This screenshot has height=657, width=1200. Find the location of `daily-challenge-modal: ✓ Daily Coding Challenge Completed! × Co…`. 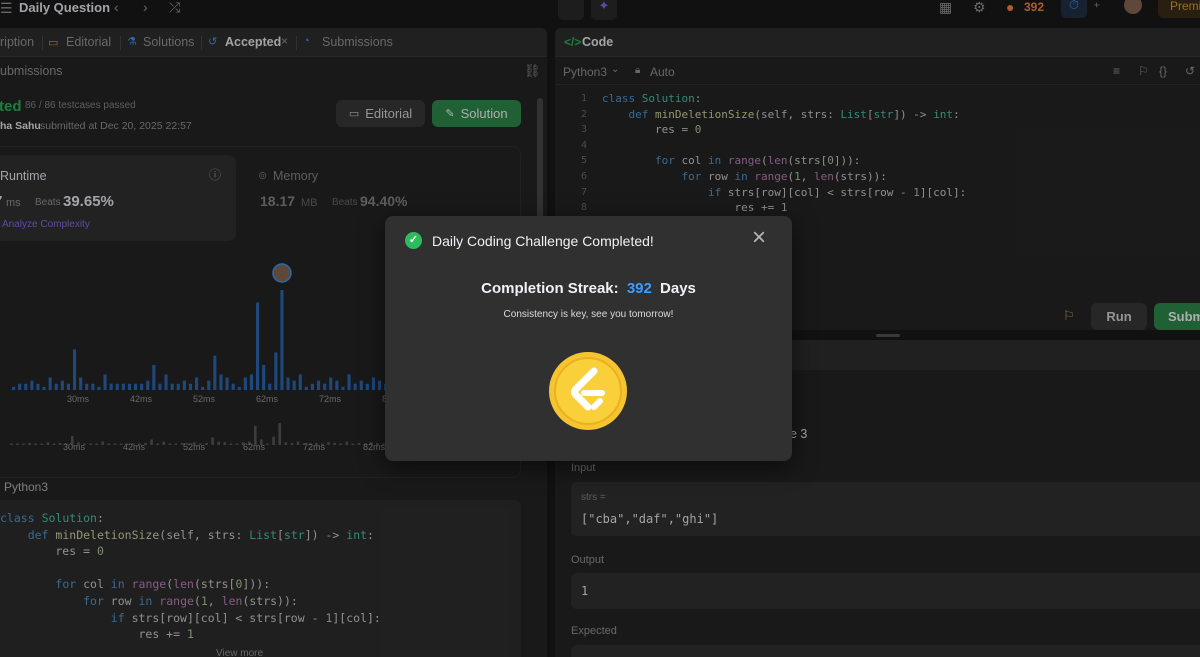

daily-challenge-modal: ✓ Daily Coding Challenge Completed! × Co… is located at coordinates (588, 338).